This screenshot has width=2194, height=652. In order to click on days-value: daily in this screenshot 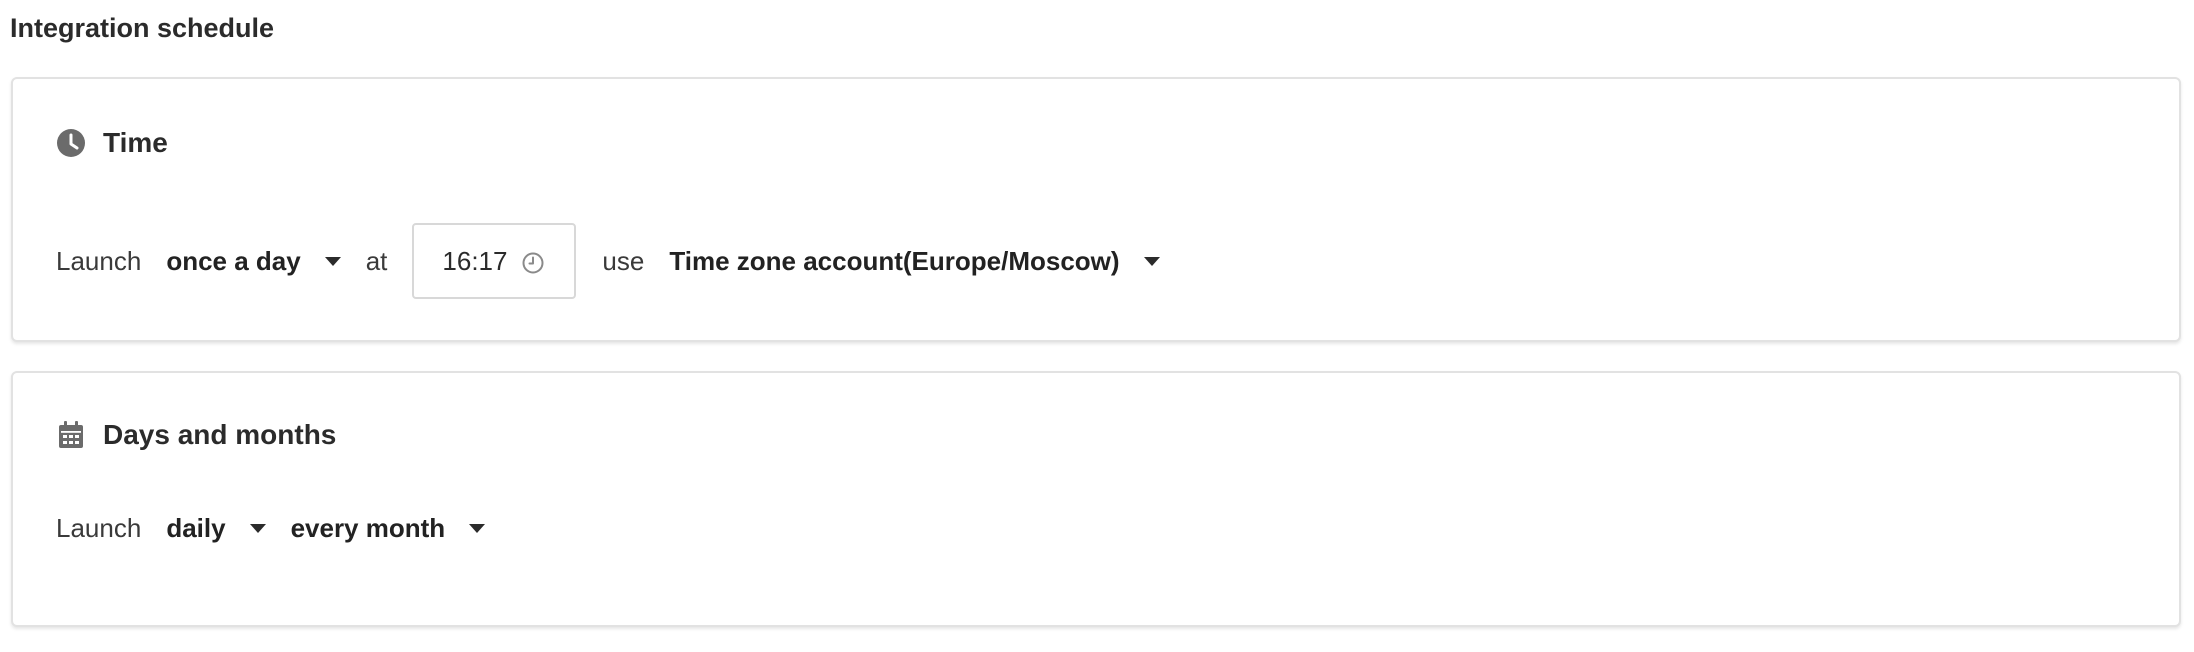, I will do `click(196, 528)`.